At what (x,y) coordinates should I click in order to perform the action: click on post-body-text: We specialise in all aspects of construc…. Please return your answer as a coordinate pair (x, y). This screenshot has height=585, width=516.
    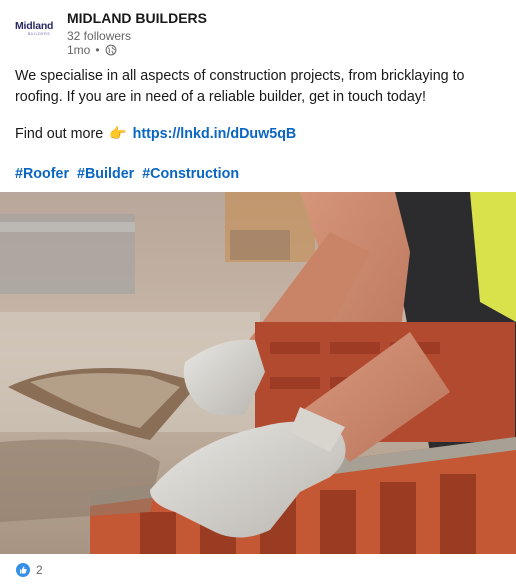
    Looking at the image, I should click on (240, 86).